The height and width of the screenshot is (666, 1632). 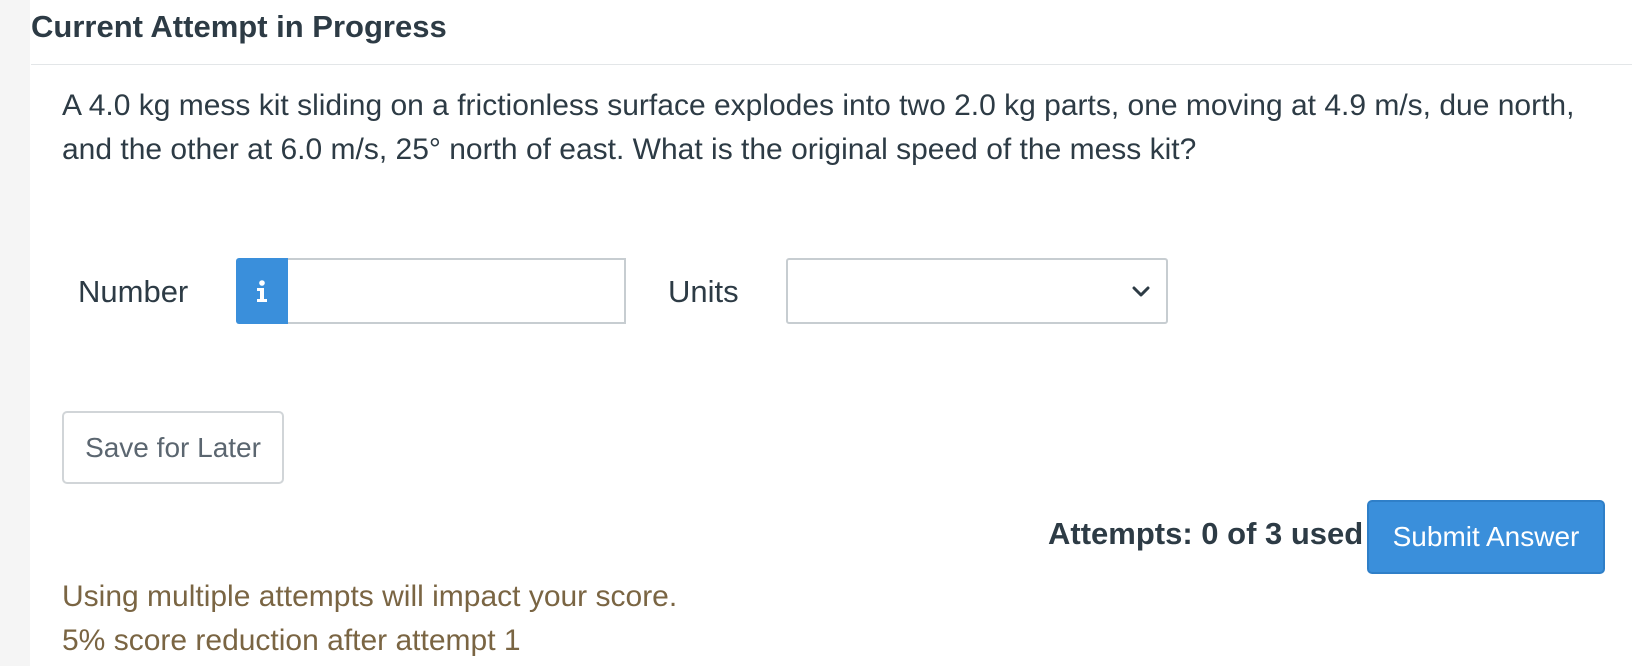 I want to click on chevron-down-icon, so click(x=1141, y=291).